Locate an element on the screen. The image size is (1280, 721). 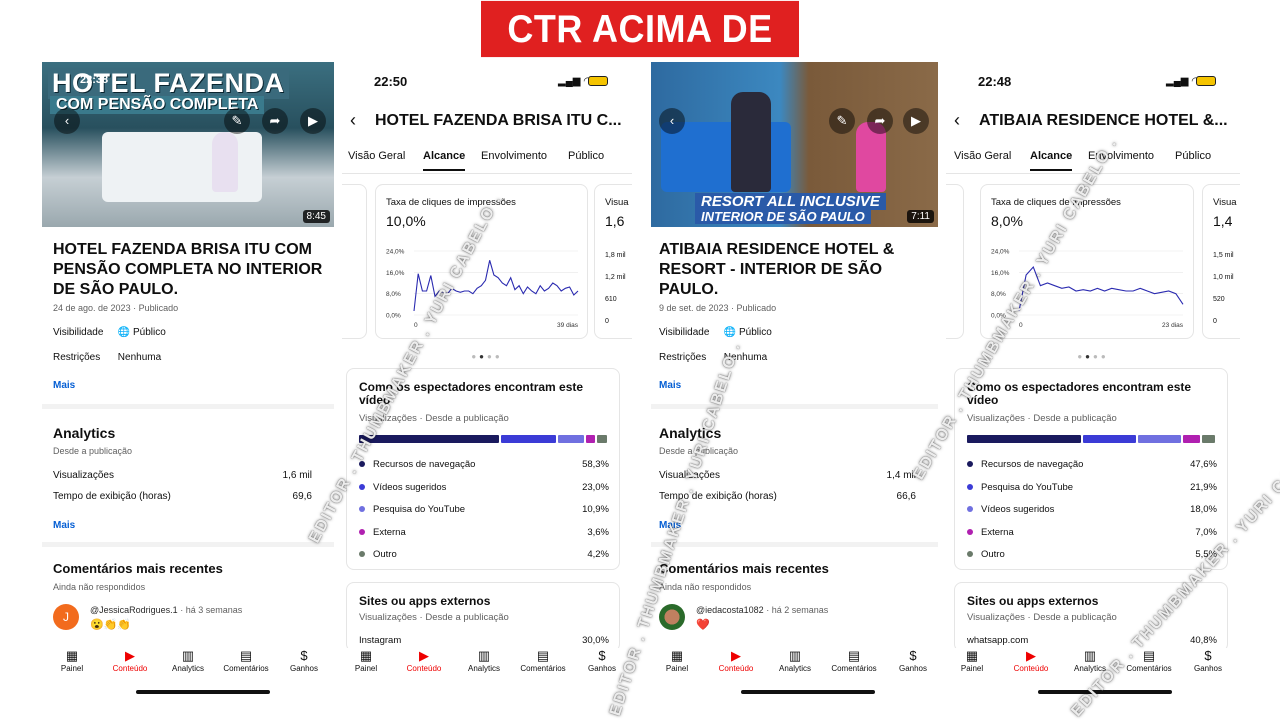
traffic-source-row: Vídeos sugeridos 23,0% is located at coordinates (484, 487).